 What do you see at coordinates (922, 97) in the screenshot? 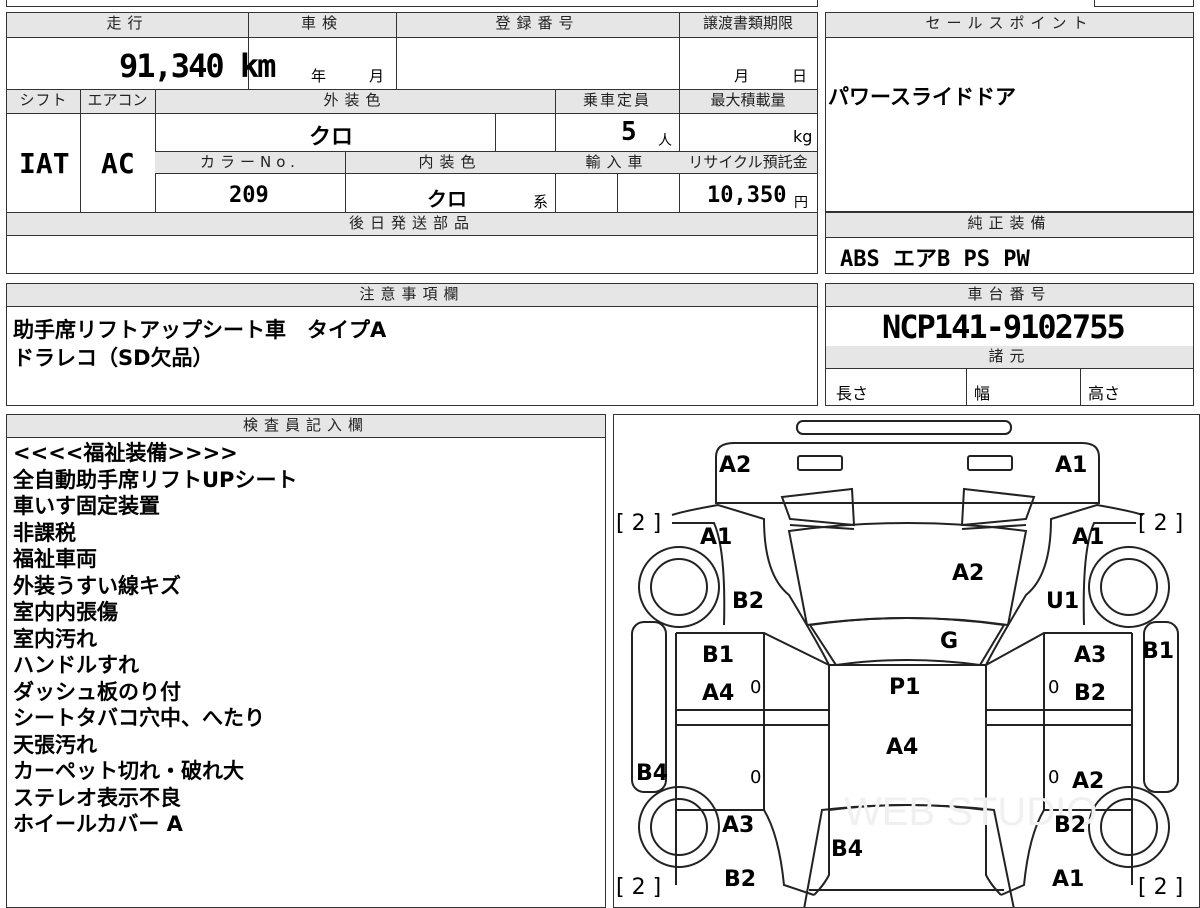
I see `sales-point-text: パワースライドドア` at bounding box center [922, 97].